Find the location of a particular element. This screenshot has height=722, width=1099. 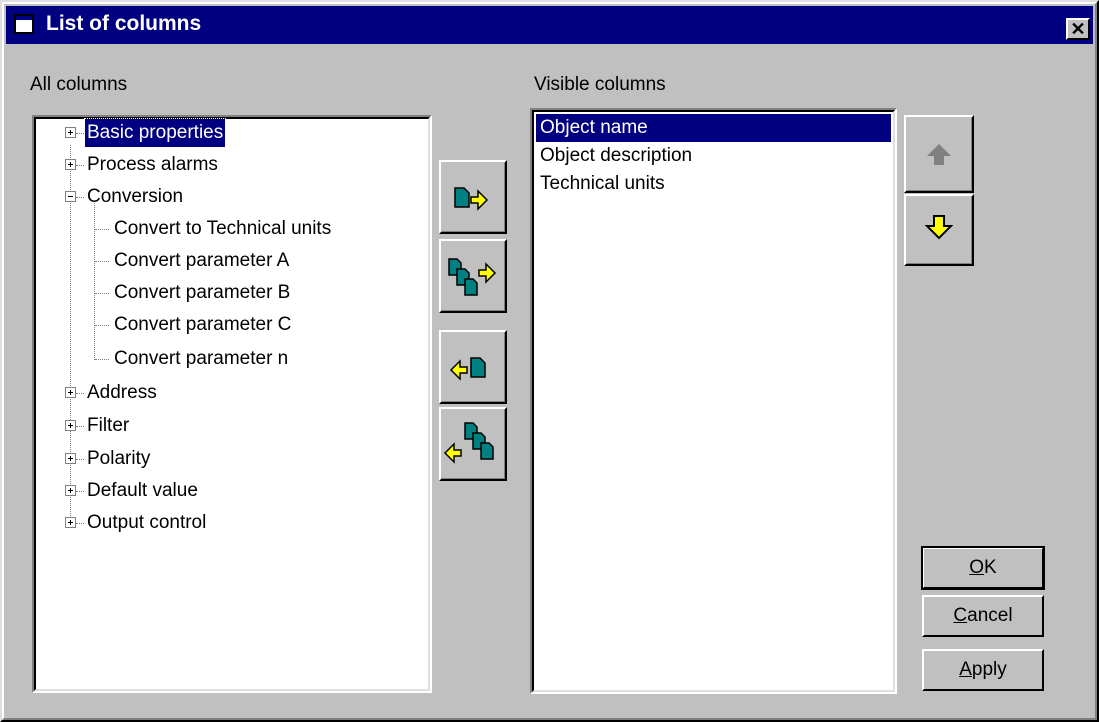

tree-item-label: Process alarms is located at coordinates (152, 164).